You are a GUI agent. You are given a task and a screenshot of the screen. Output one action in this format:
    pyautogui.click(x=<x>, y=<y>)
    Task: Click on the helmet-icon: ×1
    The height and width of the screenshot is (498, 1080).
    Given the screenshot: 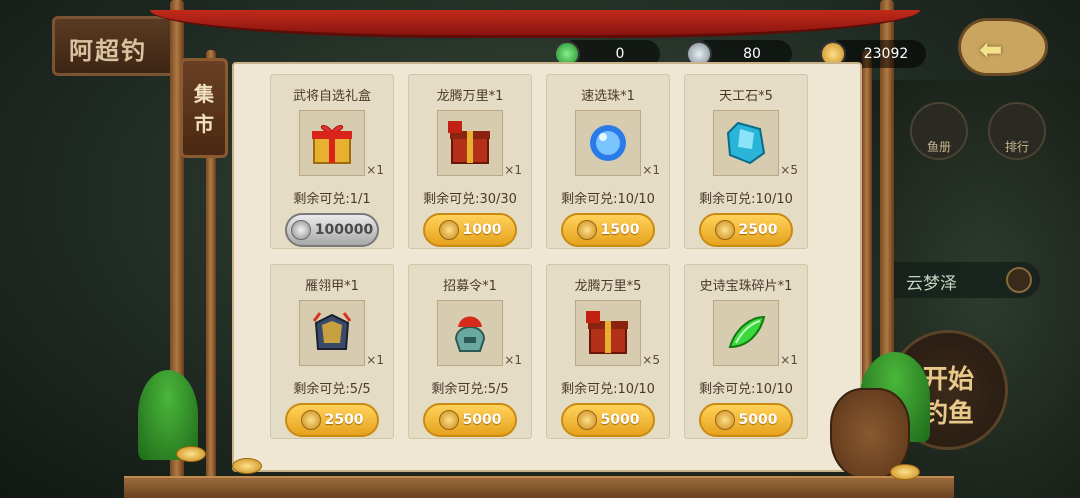 What is the action you would take?
    pyautogui.click(x=479, y=333)
    